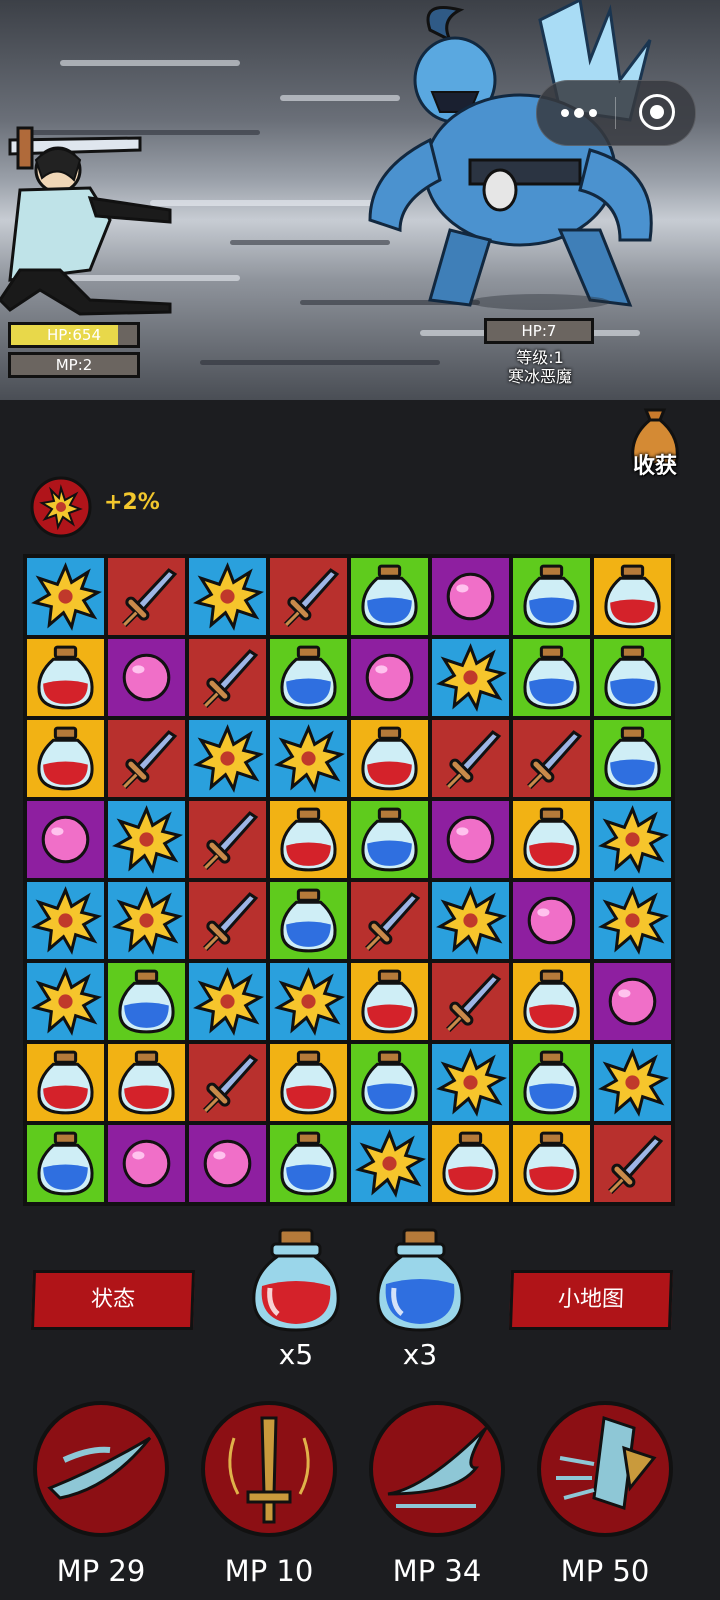 The width and height of the screenshot is (720, 1600). I want to click on skill-3-button, so click(437, 1469).